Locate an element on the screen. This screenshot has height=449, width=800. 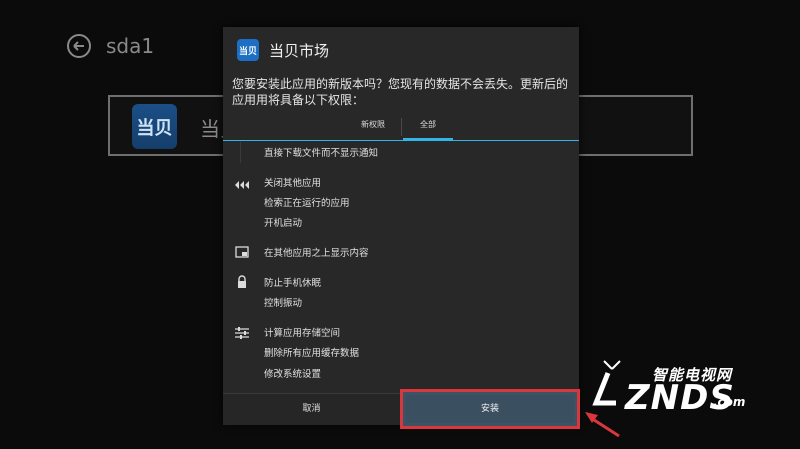
permission-item: 在其他应用之上显示内容 is located at coordinates (316, 253).